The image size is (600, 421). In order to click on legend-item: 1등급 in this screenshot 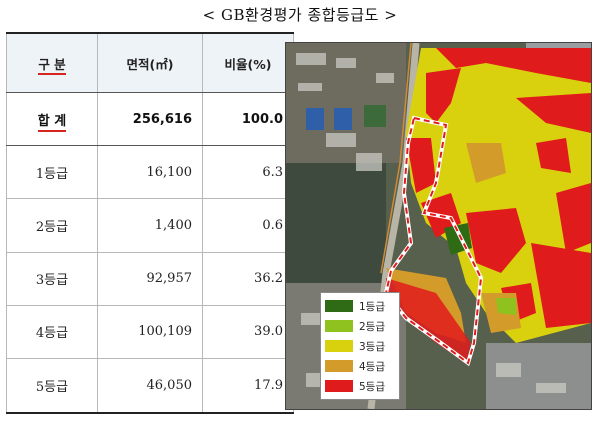, I will do `click(360, 306)`.